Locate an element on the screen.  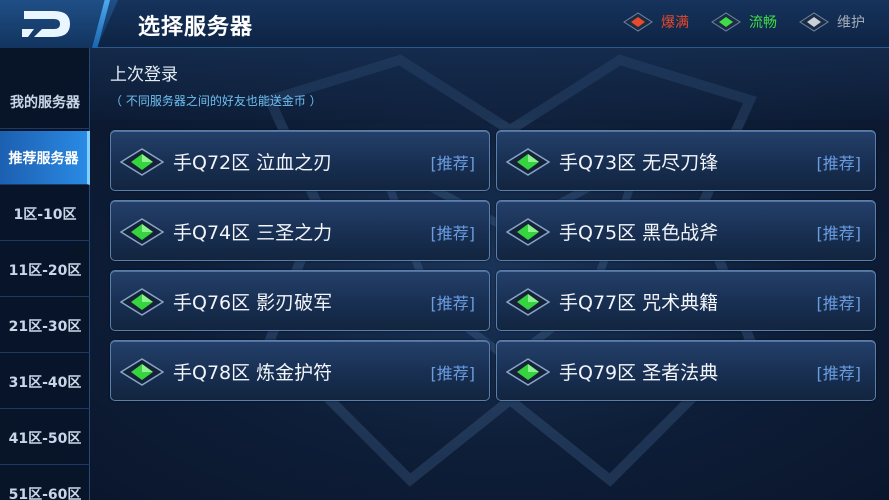
top-bar: 选择服务器 爆满 流畅 维护 is located at coordinates (444, 24).